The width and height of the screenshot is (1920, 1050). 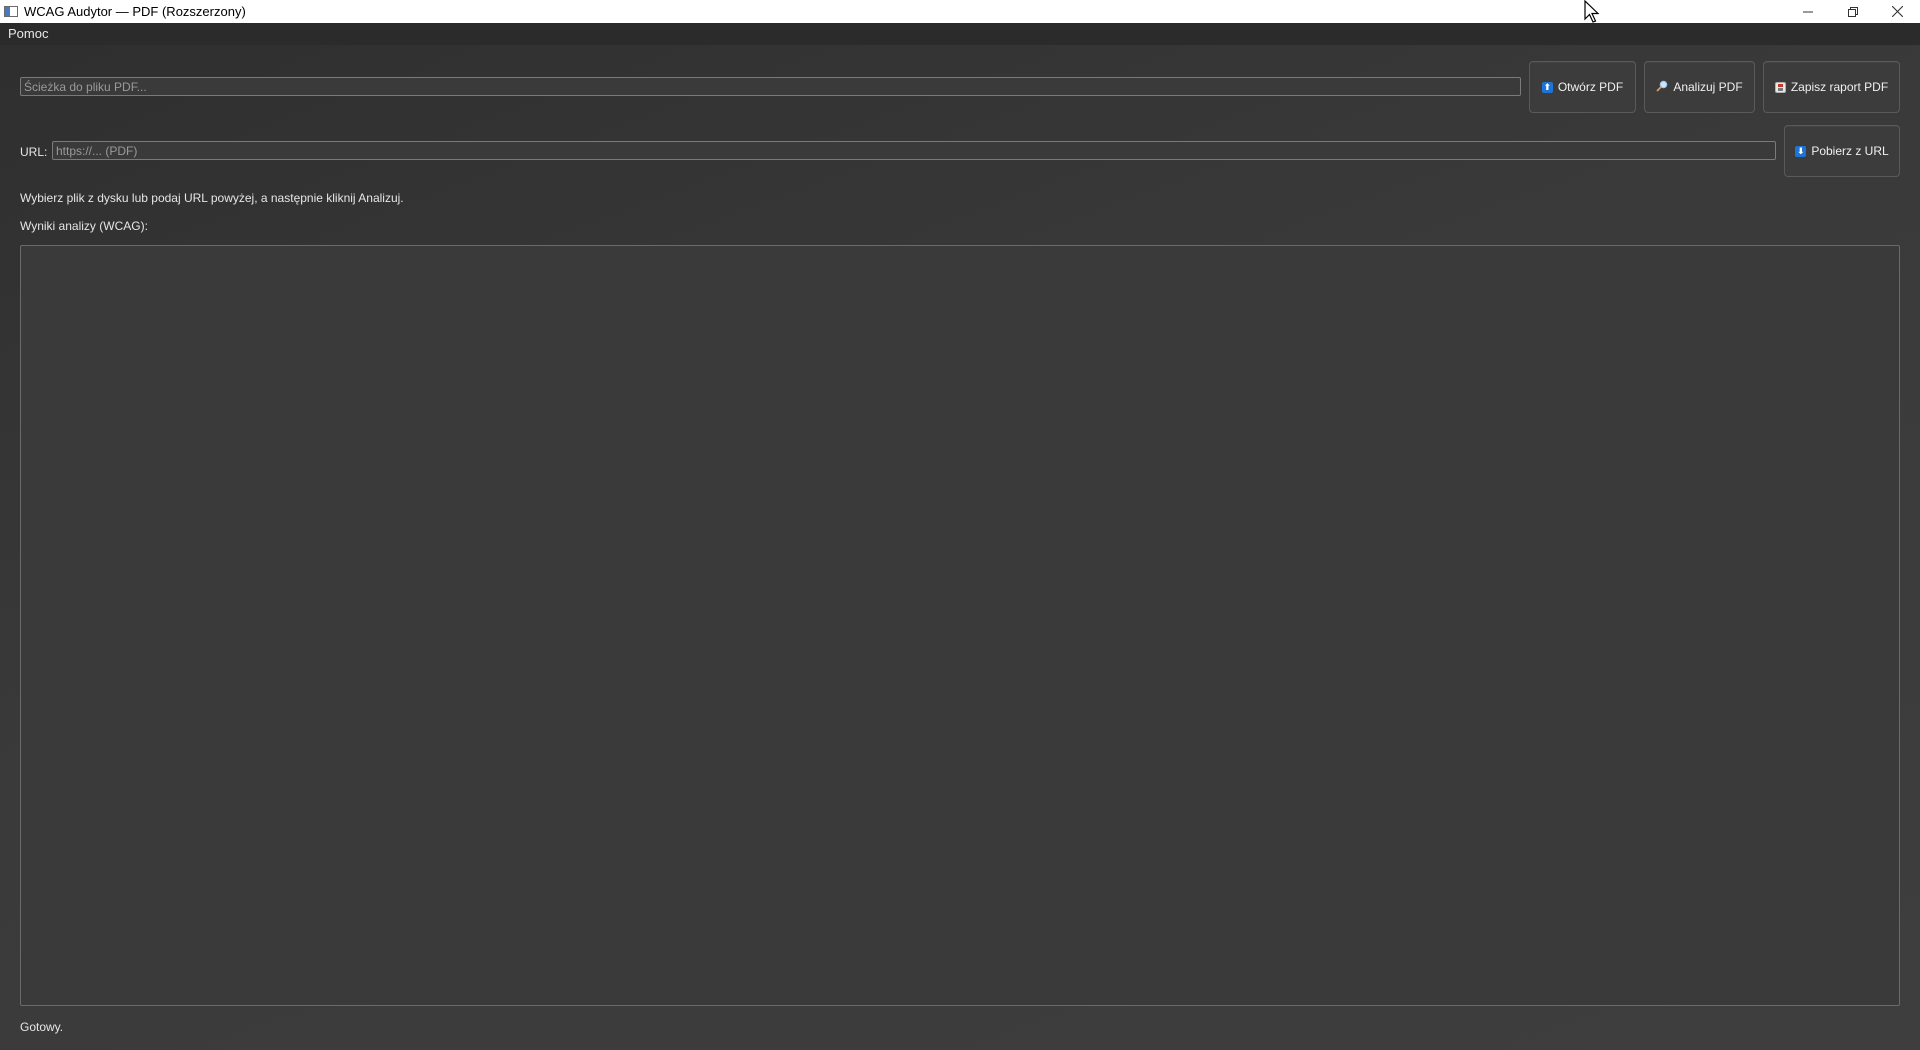 What do you see at coordinates (960, 11) in the screenshot?
I see `title-bar: WCAG Audytor — PDF (Rozszerzony)` at bounding box center [960, 11].